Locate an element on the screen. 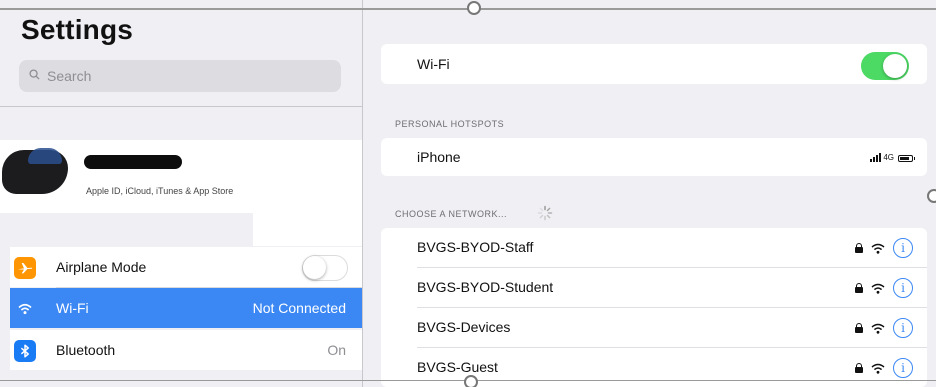 This screenshot has width=936, height=387. sidebar-item-bluetooth: Bluetooth On is located at coordinates (186, 350).